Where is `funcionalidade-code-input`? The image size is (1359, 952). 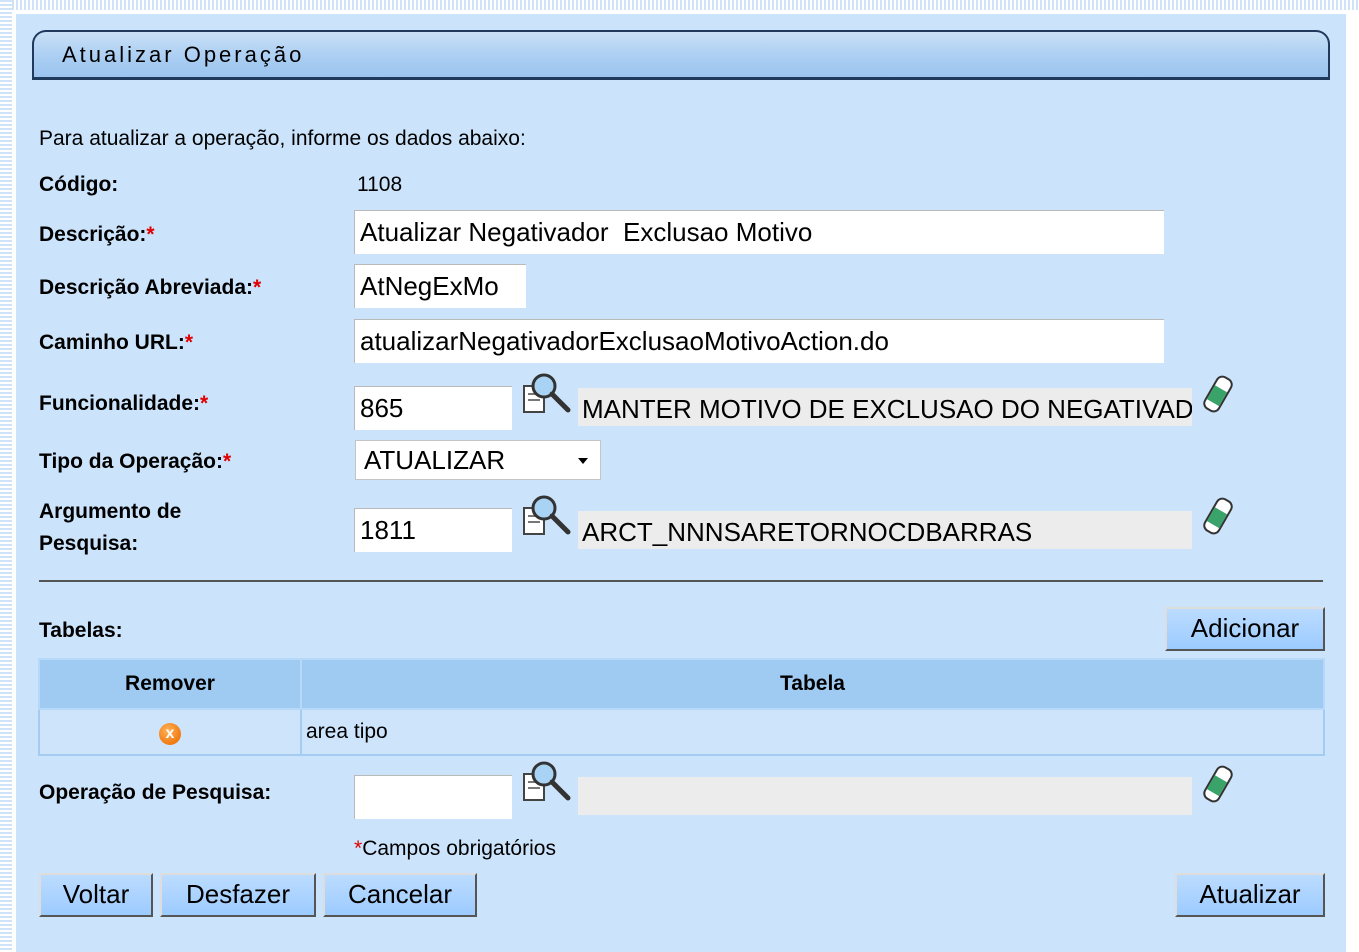 funcionalidade-code-input is located at coordinates (433, 408).